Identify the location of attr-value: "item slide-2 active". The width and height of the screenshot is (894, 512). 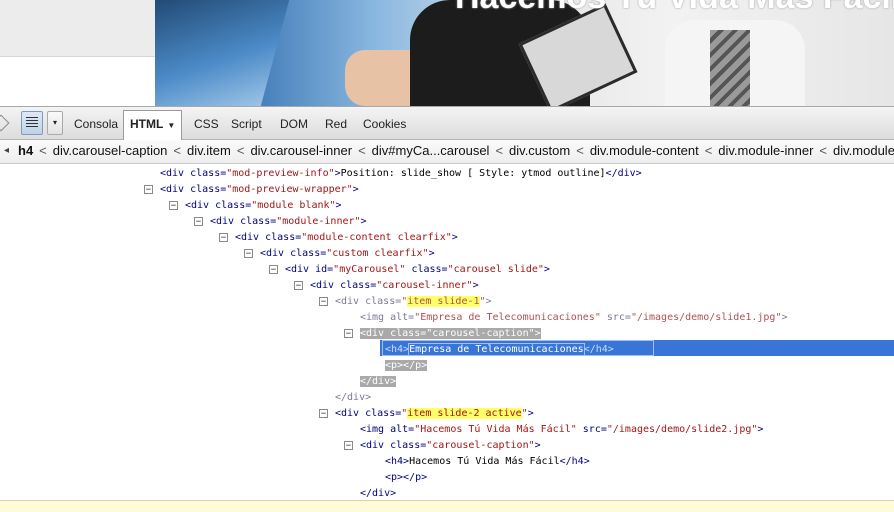
(464, 413).